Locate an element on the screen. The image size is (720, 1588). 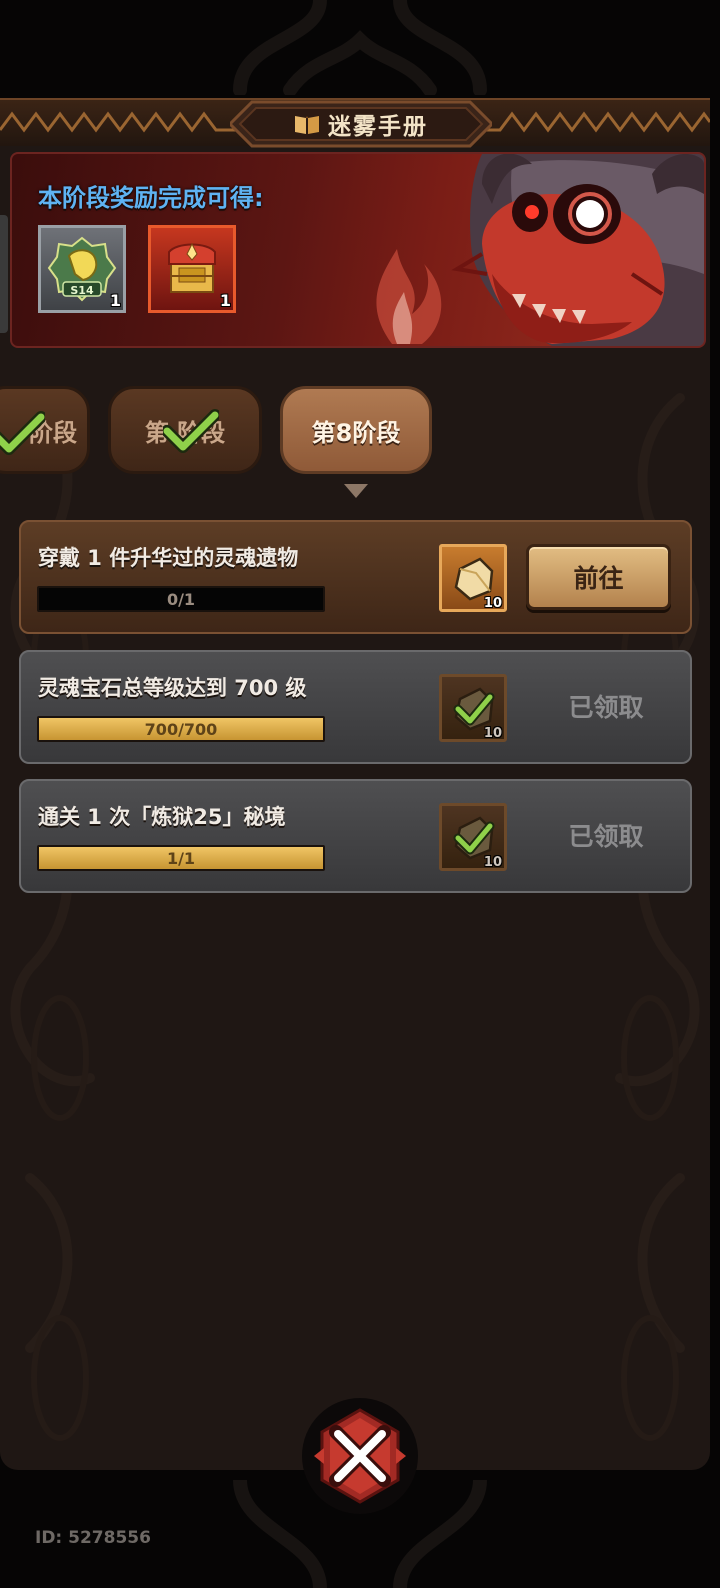
title-text: 迷雾手册 is located at coordinates (378, 127).